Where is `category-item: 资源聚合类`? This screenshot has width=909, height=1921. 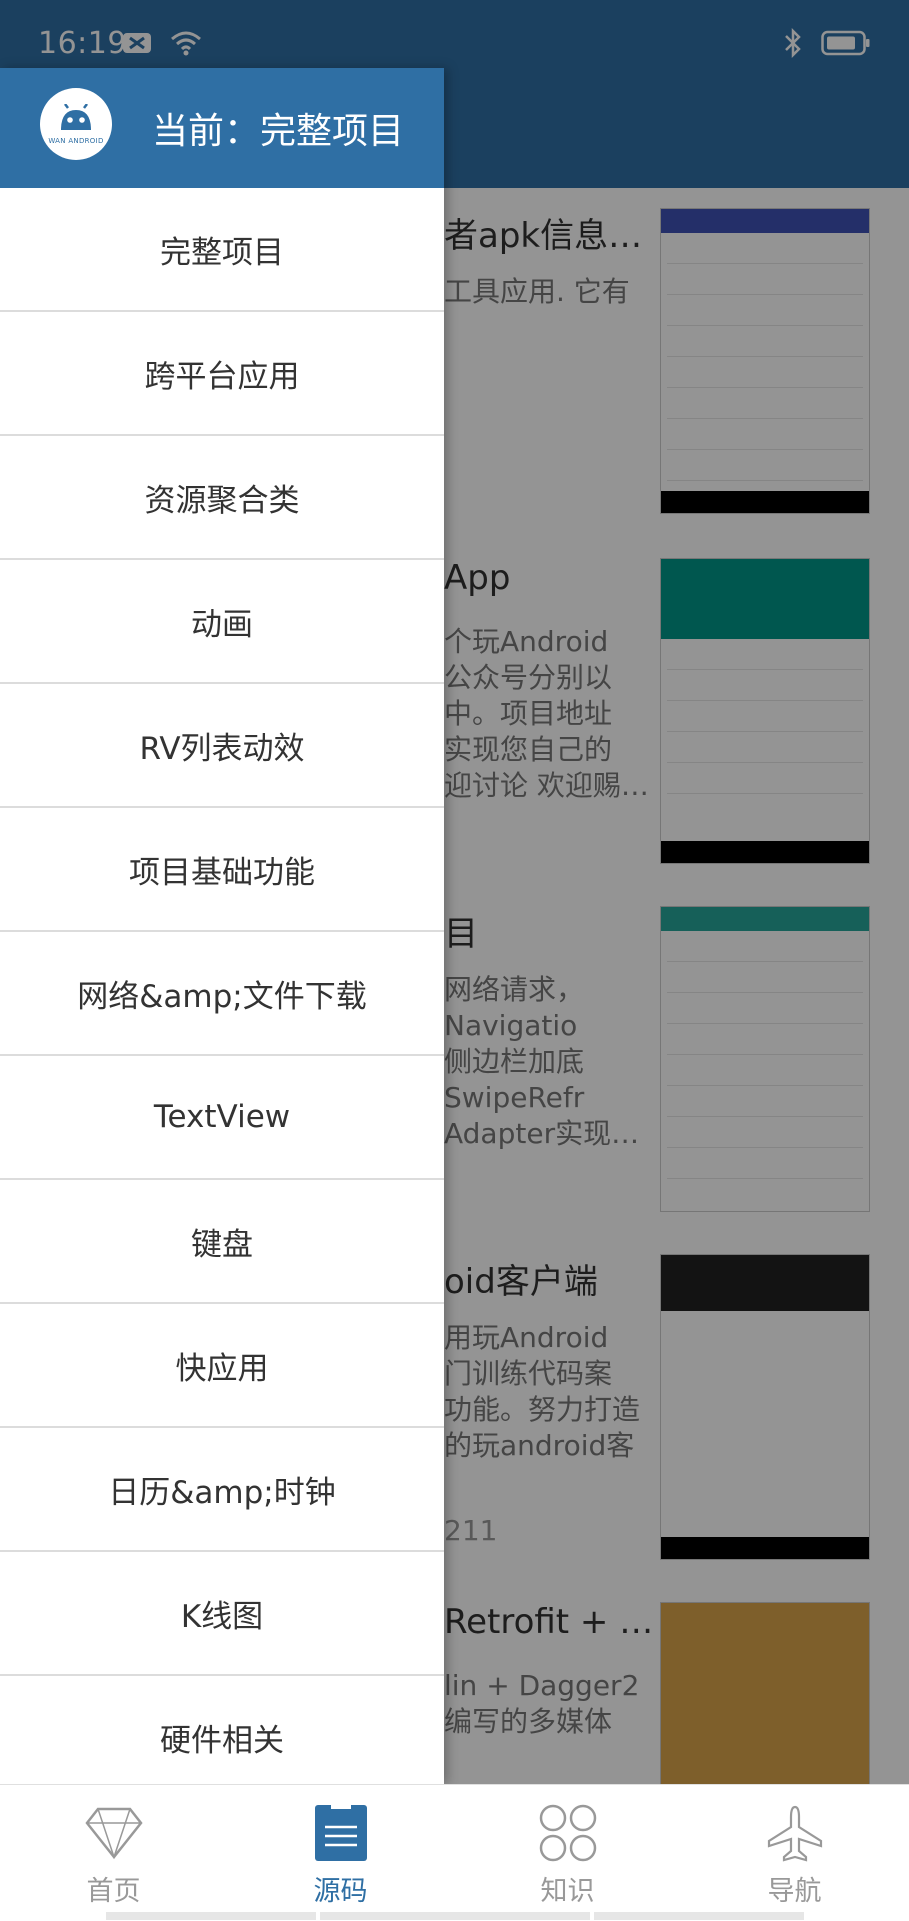
category-item: 资源聚合类 is located at coordinates (222, 498).